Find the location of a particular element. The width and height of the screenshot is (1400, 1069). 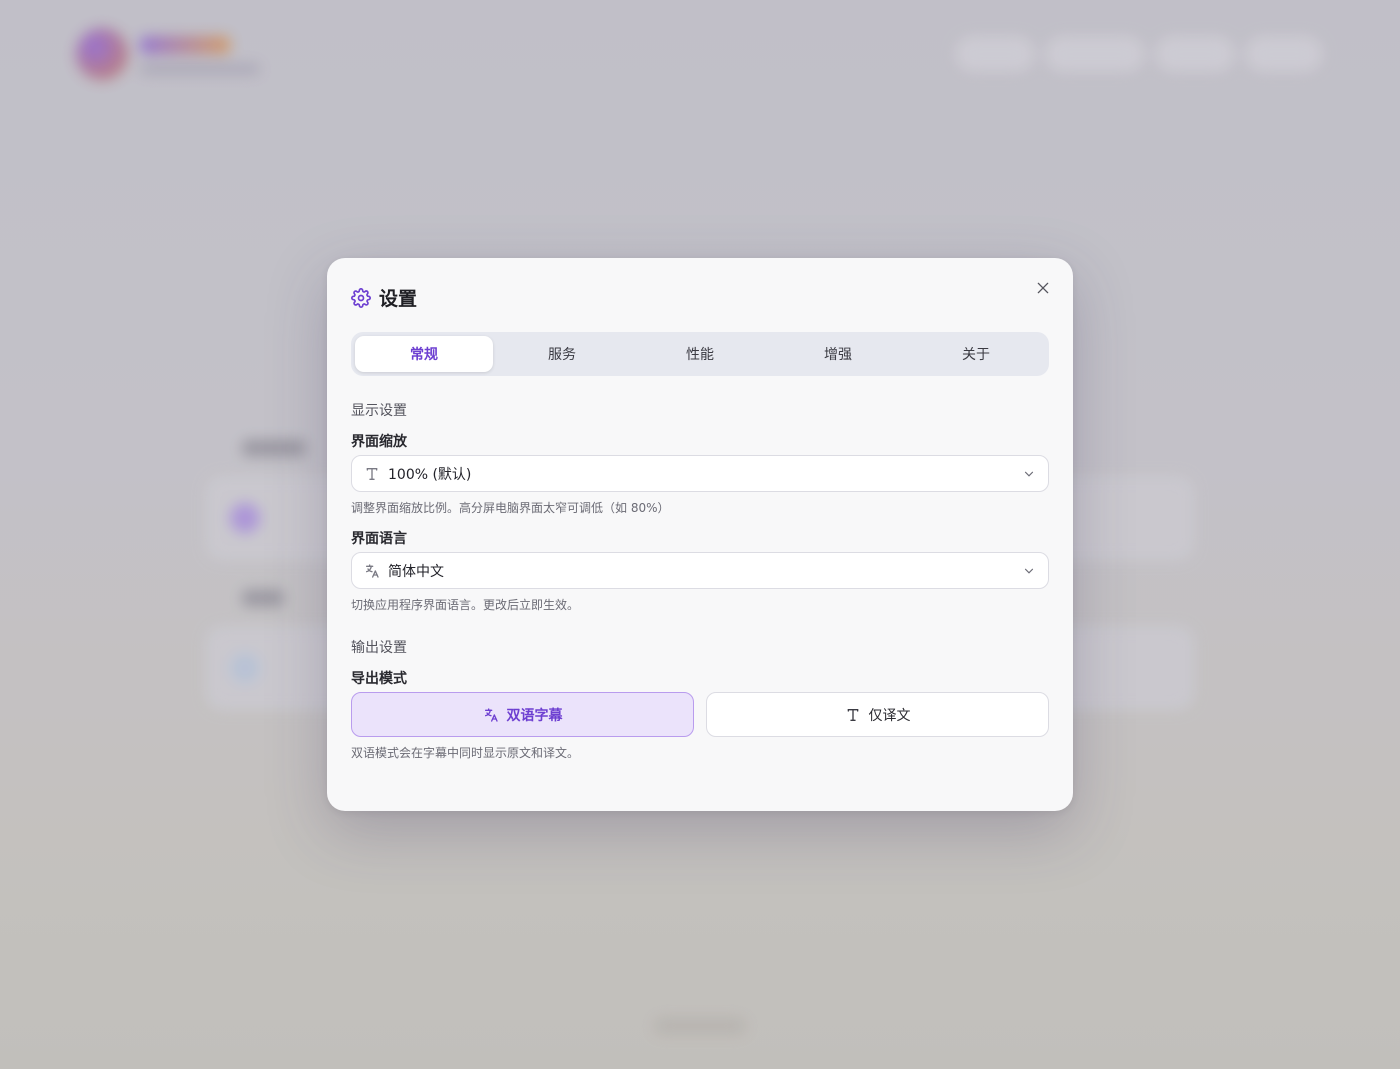

settings-tabs: 常规 服务 性能 增强 关于 is located at coordinates (700, 354).